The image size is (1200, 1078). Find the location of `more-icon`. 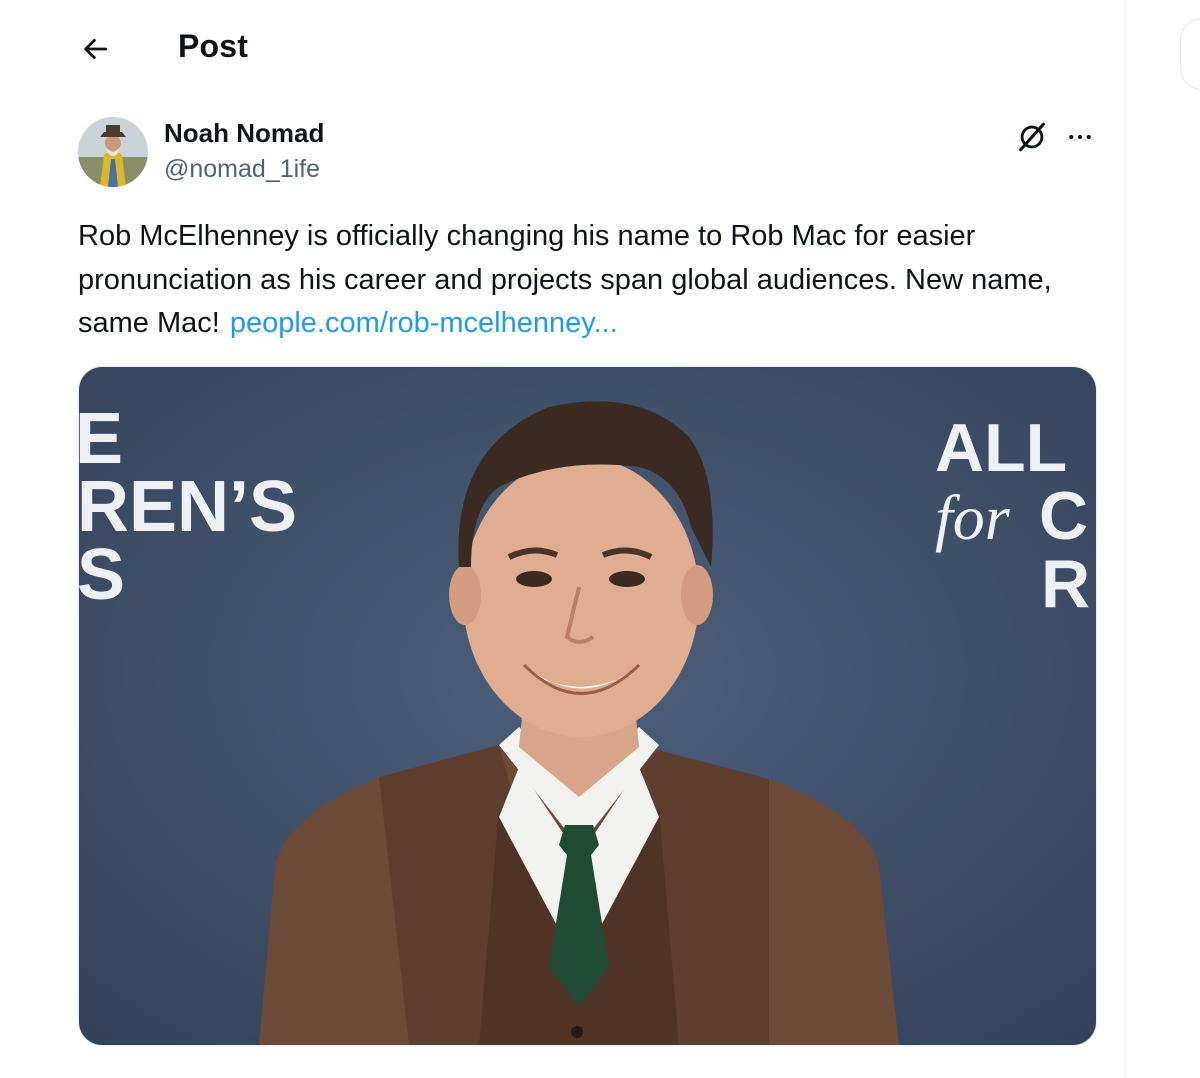

more-icon is located at coordinates (1080, 137).